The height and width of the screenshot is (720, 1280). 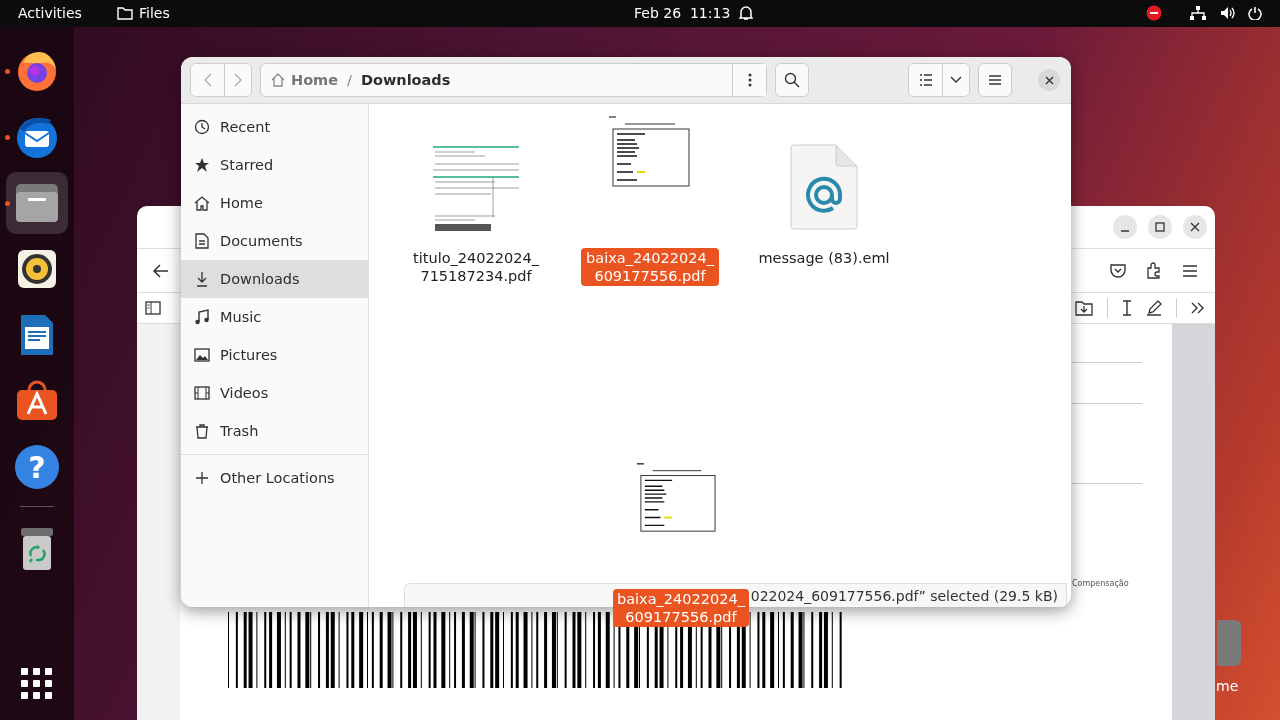 I want to click on field-label: Compensação, so click(x=1100, y=583).